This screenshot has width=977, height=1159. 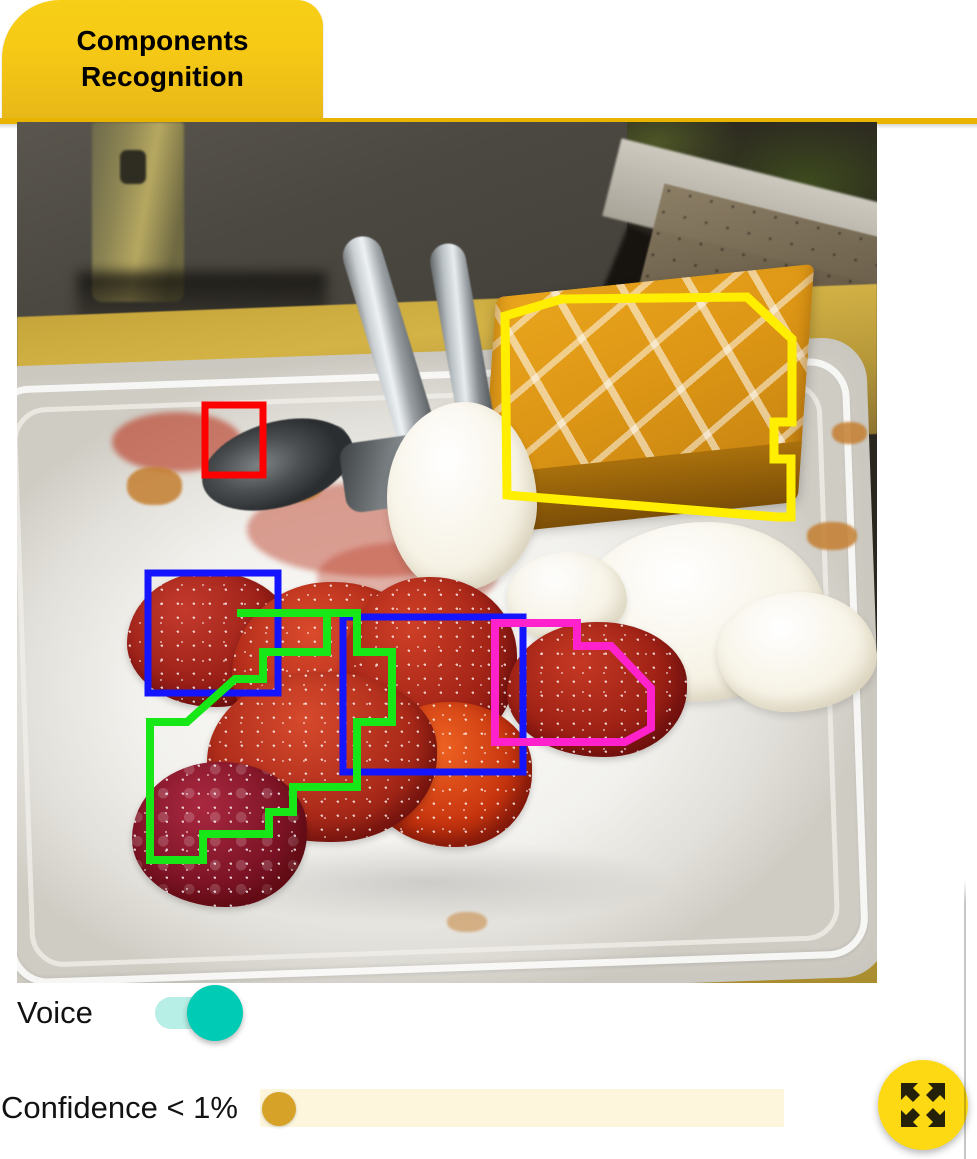 I want to click on voice-toggle, so click(x=198, y=1013).